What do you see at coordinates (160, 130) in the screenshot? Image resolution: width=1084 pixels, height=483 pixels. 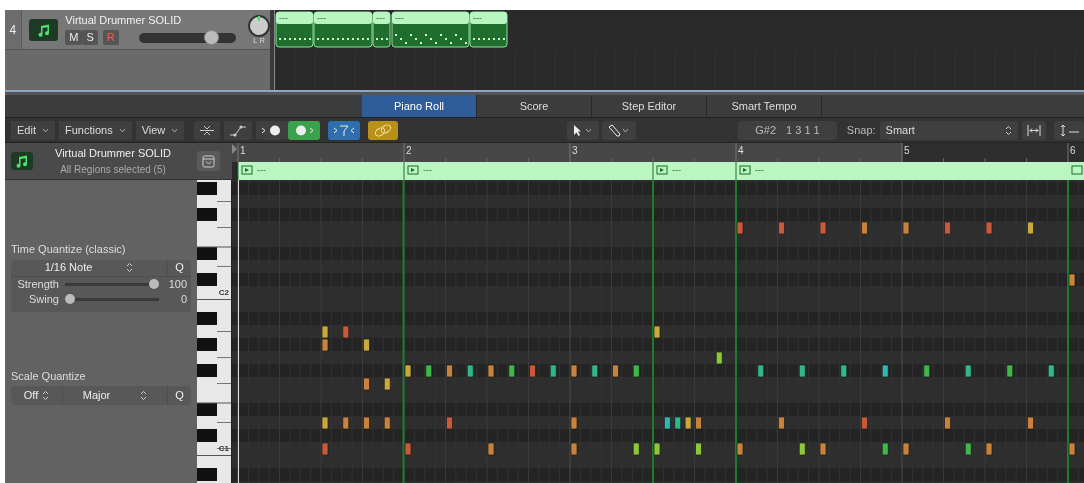 I see `menu-button: View` at bounding box center [160, 130].